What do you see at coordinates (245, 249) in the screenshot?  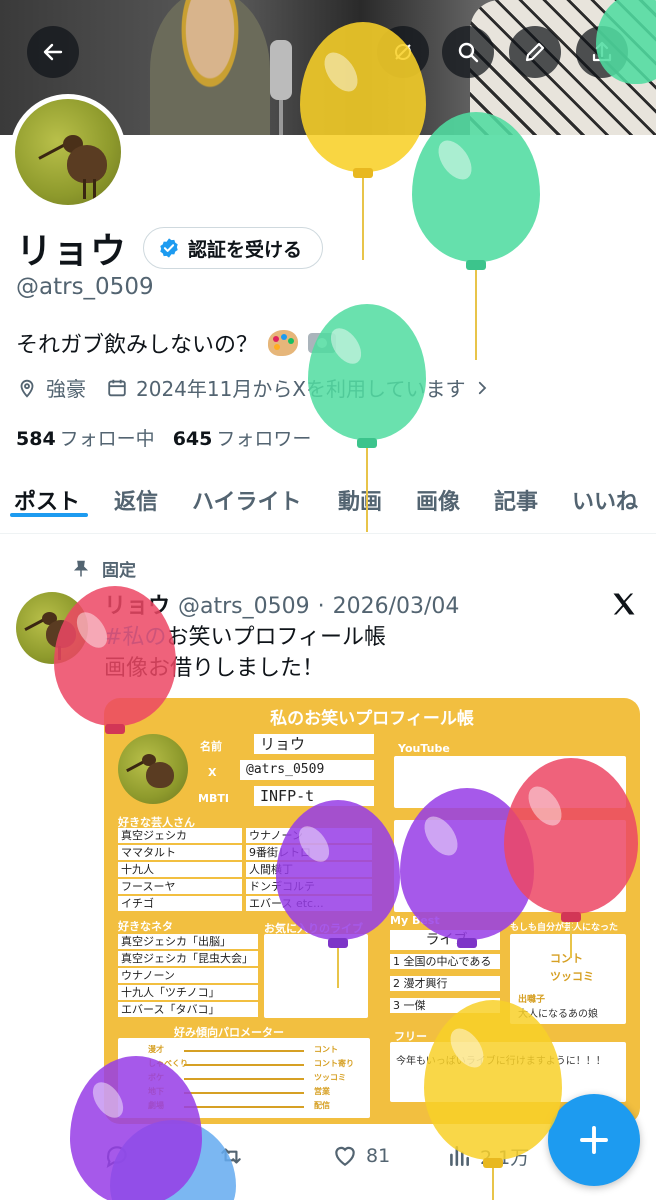 I see `get-verified-label: 認証を受ける` at bounding box center [245, 249].